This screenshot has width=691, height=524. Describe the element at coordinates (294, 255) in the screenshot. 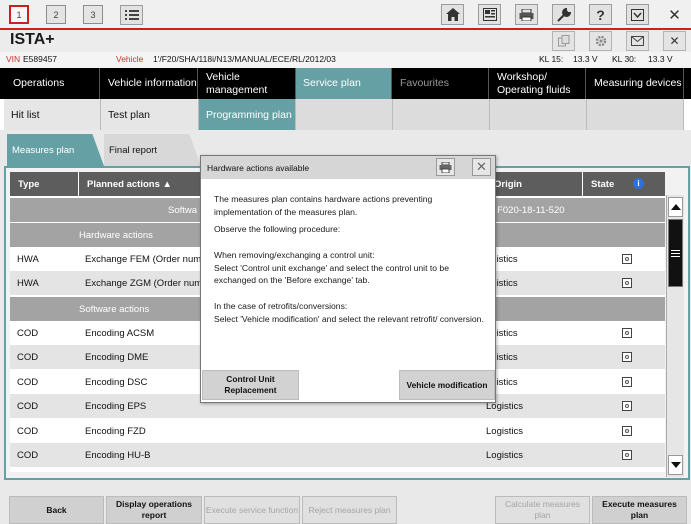

I see `dialog-paragraph-3-title: When removing/exchanging a control unit:` at that location.